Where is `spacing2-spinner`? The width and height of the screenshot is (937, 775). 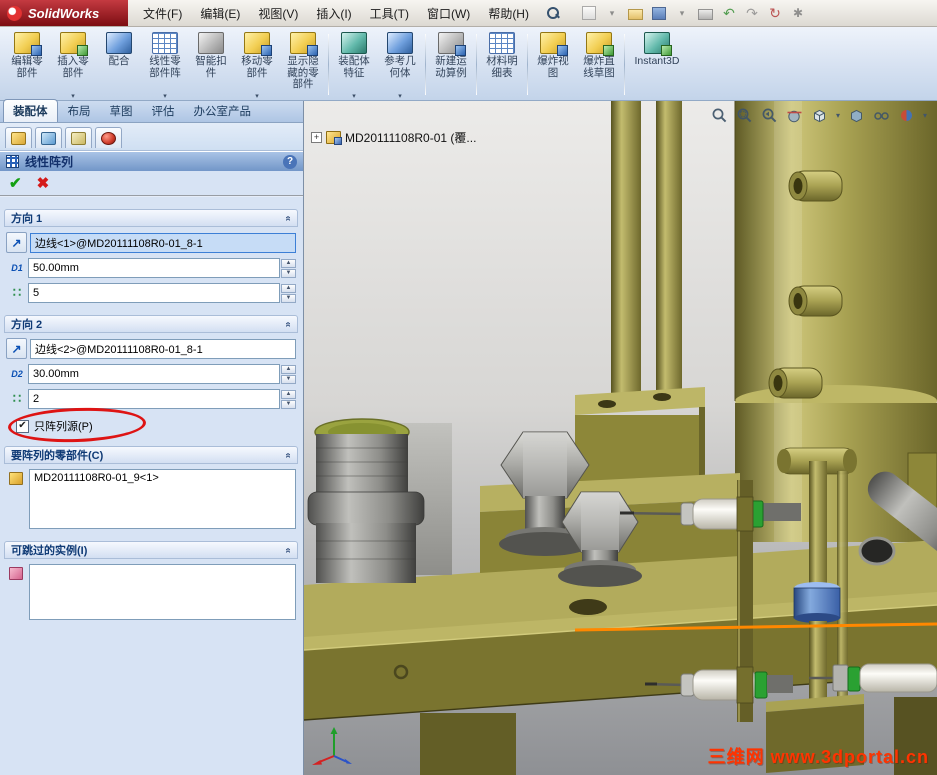 spacing2-spinner is located at coordinates (288, 374).